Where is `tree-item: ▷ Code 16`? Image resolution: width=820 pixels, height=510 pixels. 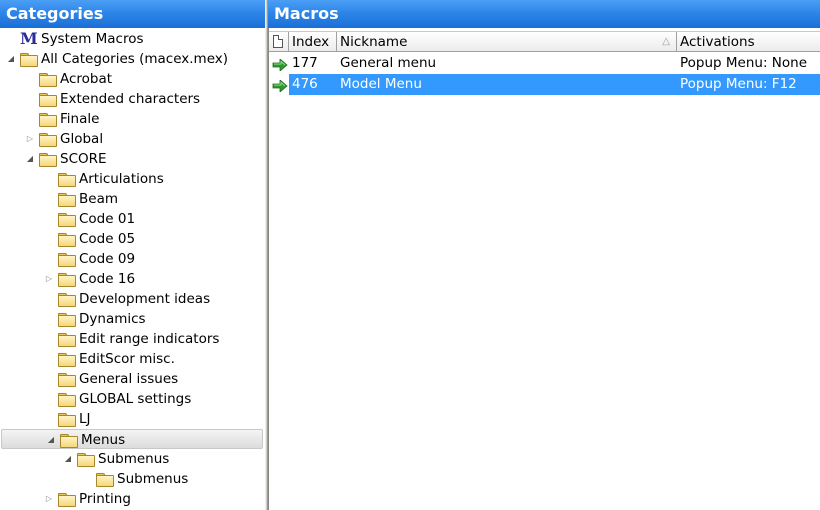 tree-item: ▷ Code 16 is located at coordinates (132, 279).